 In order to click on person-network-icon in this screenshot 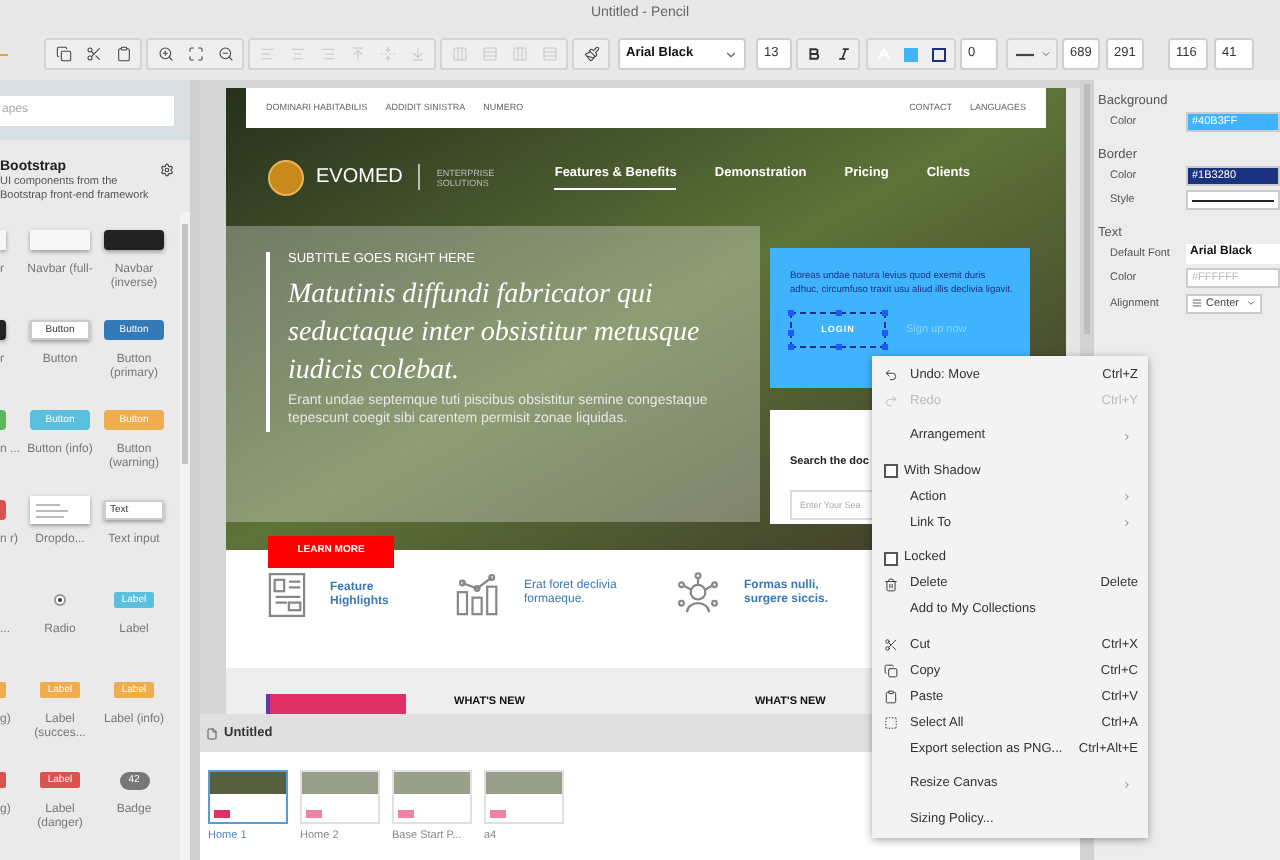, I will do `click(698, 594)`.